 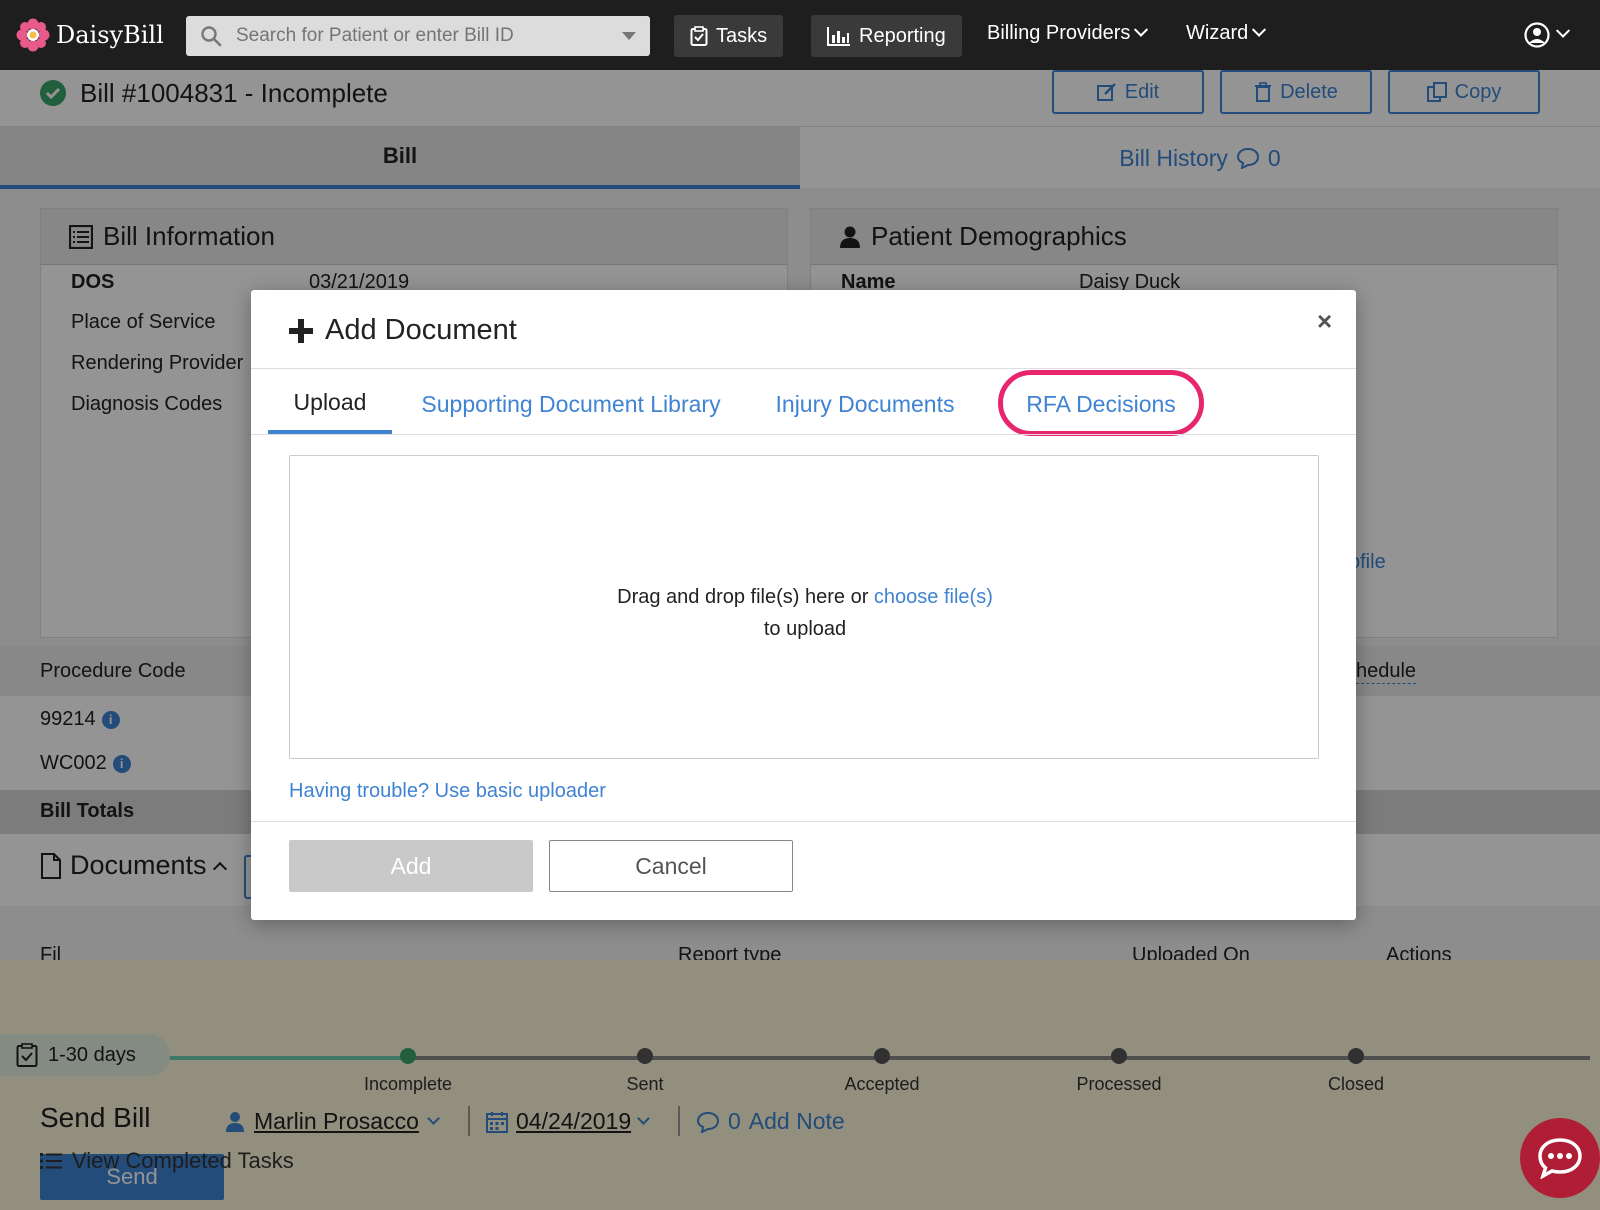 What do you see at coordinates (429, 36) in the screenshot?
I see `search-input` at bounding box center [429, 36].